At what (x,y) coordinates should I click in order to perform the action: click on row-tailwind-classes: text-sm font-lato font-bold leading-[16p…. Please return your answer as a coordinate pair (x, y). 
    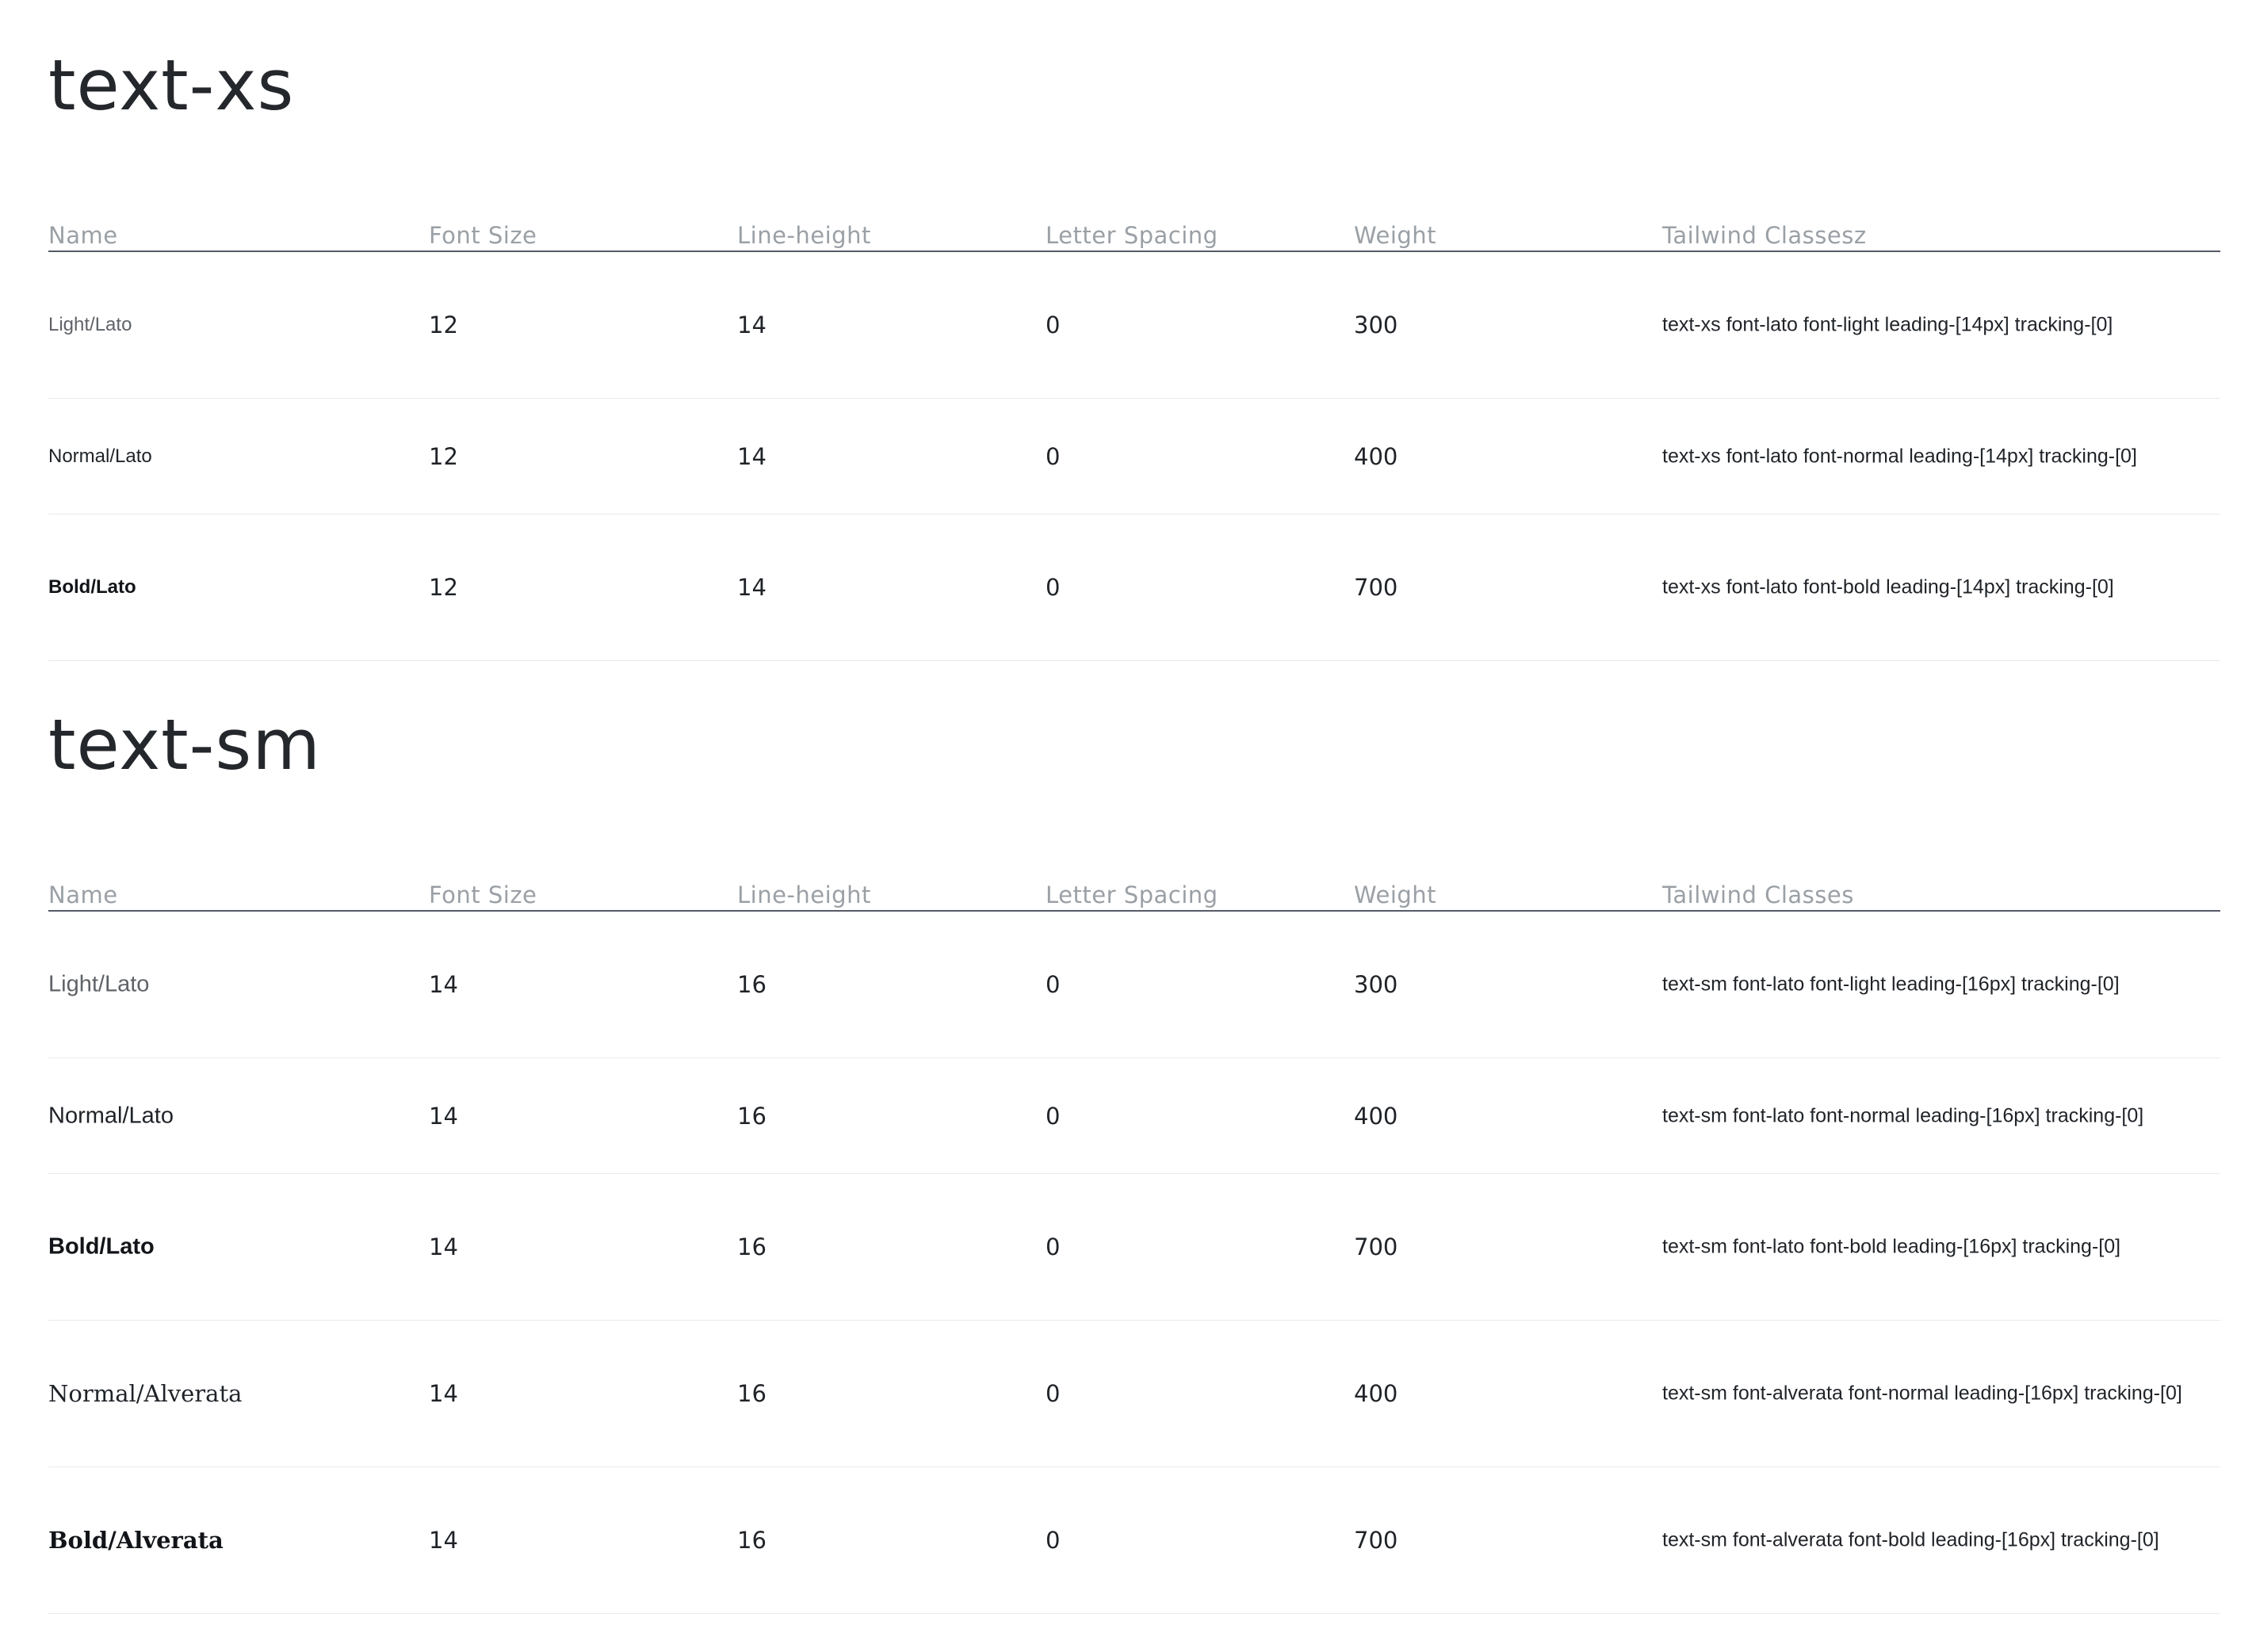
    Looking at the image, I should click on (1891, 1246).